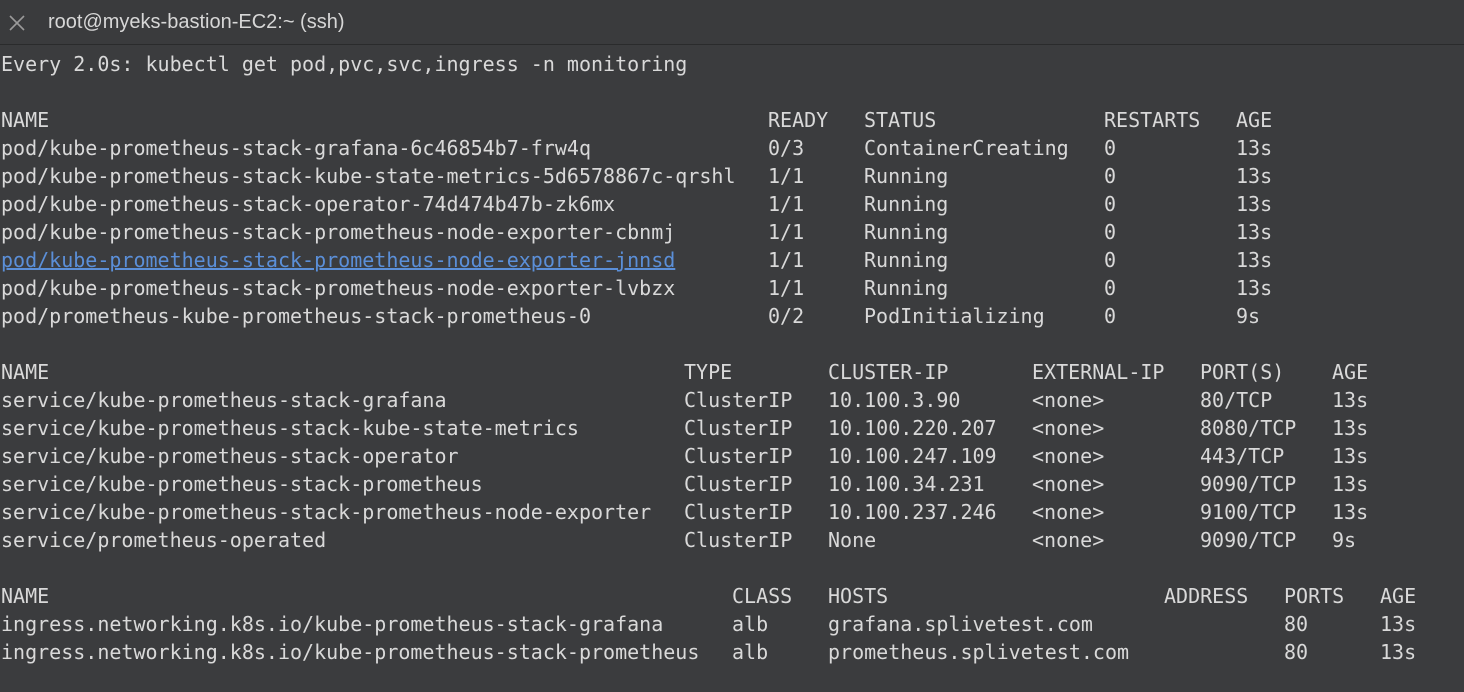 The width and height of the screenshot is (1464, 692). I want to click on pods-col-status: STATUS, so click(900, 120).